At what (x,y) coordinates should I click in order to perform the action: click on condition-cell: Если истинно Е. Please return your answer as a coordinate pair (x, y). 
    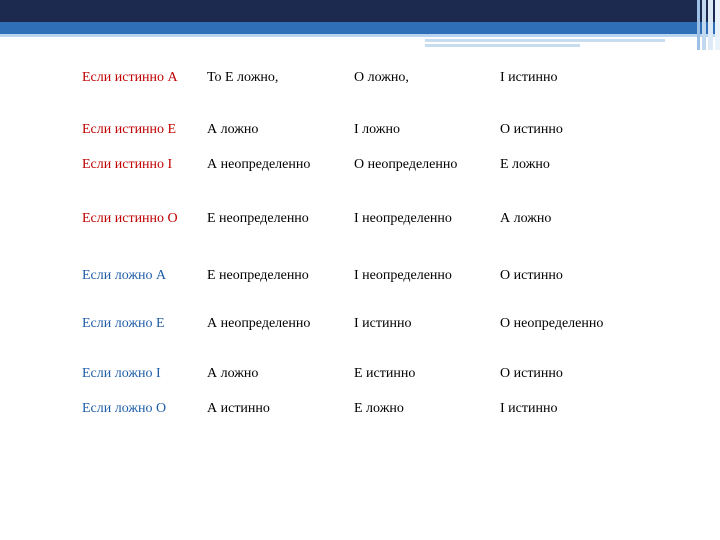
    Looking at the image, I should click on (129, 129).